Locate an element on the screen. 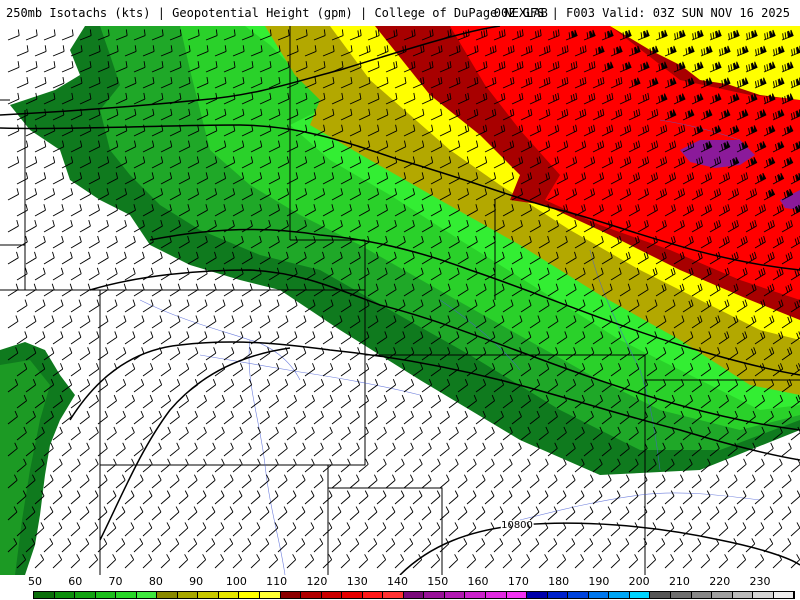  colorbar-tick-label: 190 is located at coordinates (599, 581).